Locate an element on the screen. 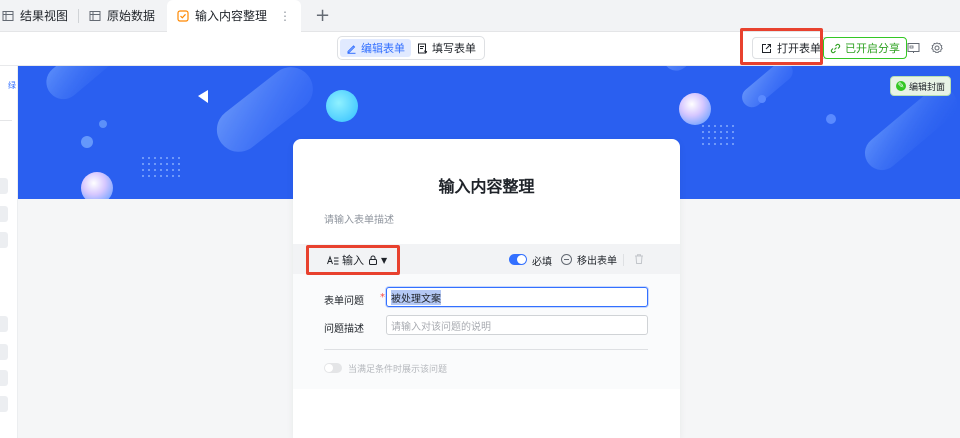  add-tab-icon: + is located at coordinates (322, 15).